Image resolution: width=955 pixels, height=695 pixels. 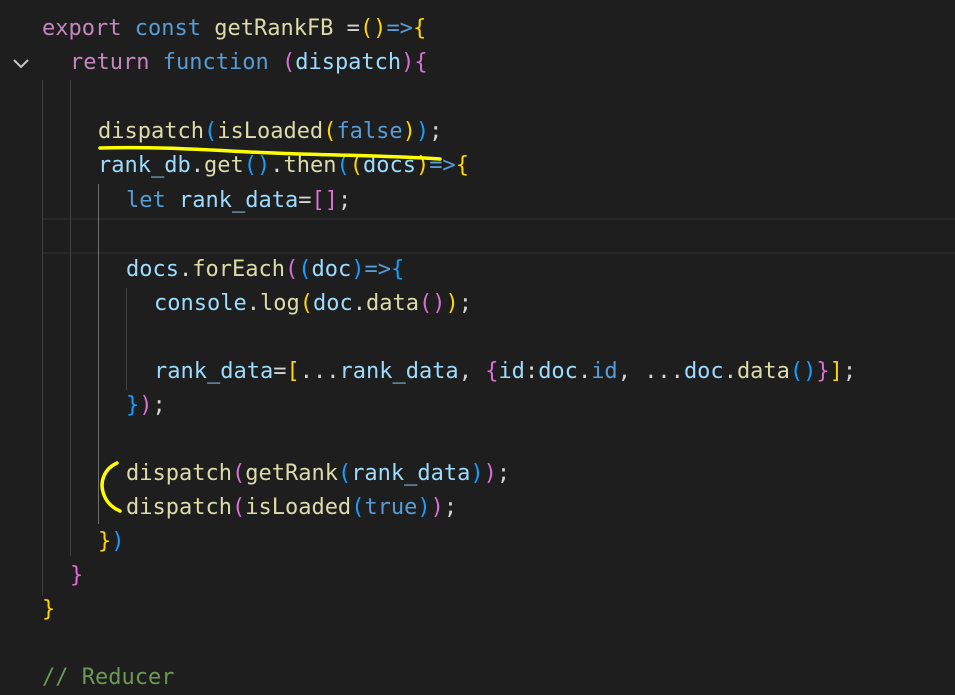 I want to click on code-token: const, so click(x=167, y=28).